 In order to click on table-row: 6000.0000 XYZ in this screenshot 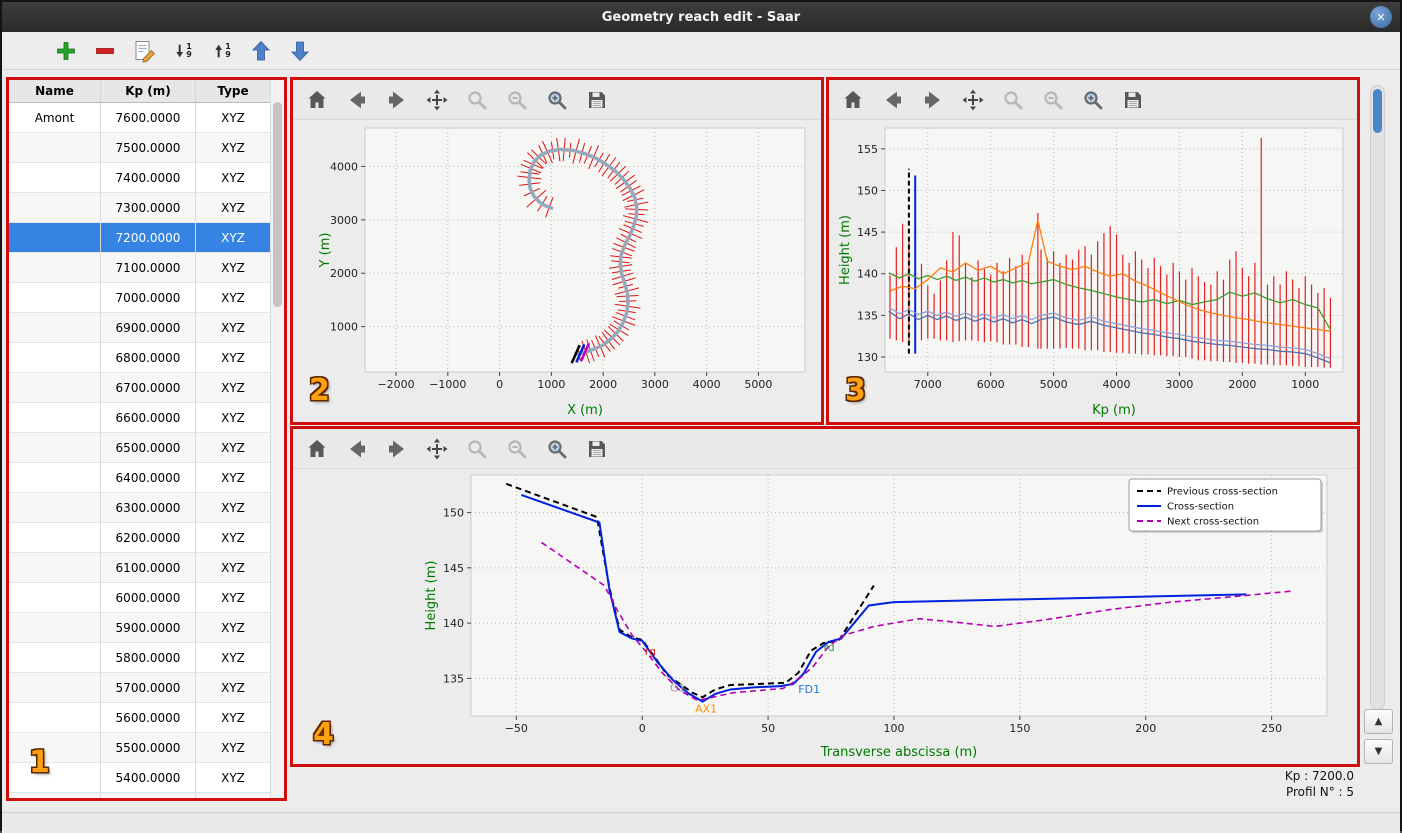, I will do `click(139, 598)`.